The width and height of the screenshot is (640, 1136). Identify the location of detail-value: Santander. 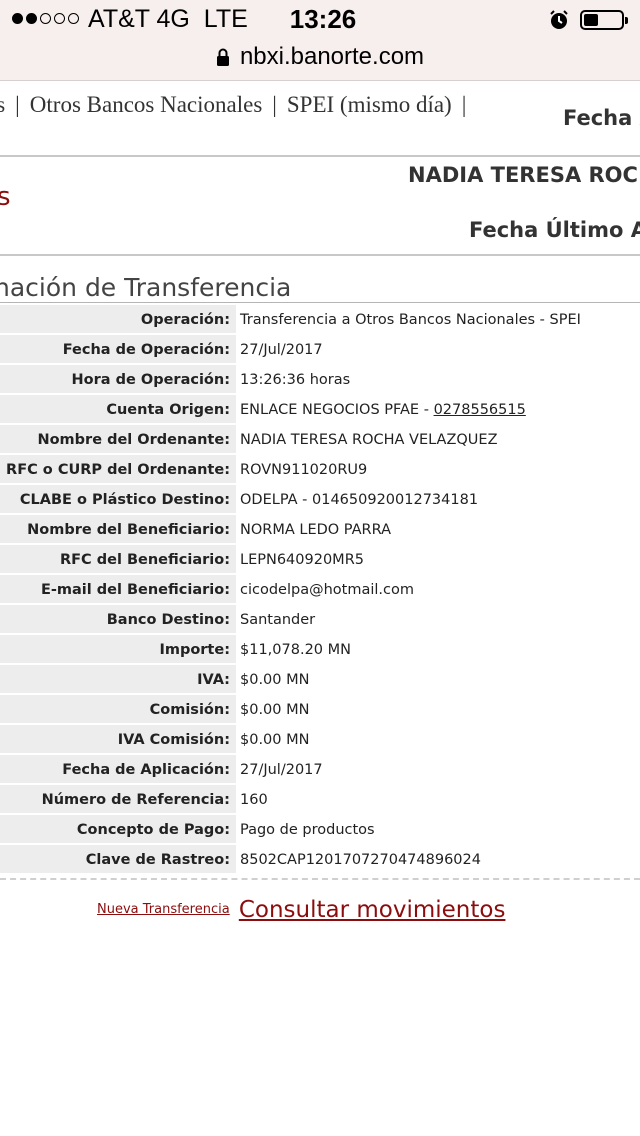
(438, 620).